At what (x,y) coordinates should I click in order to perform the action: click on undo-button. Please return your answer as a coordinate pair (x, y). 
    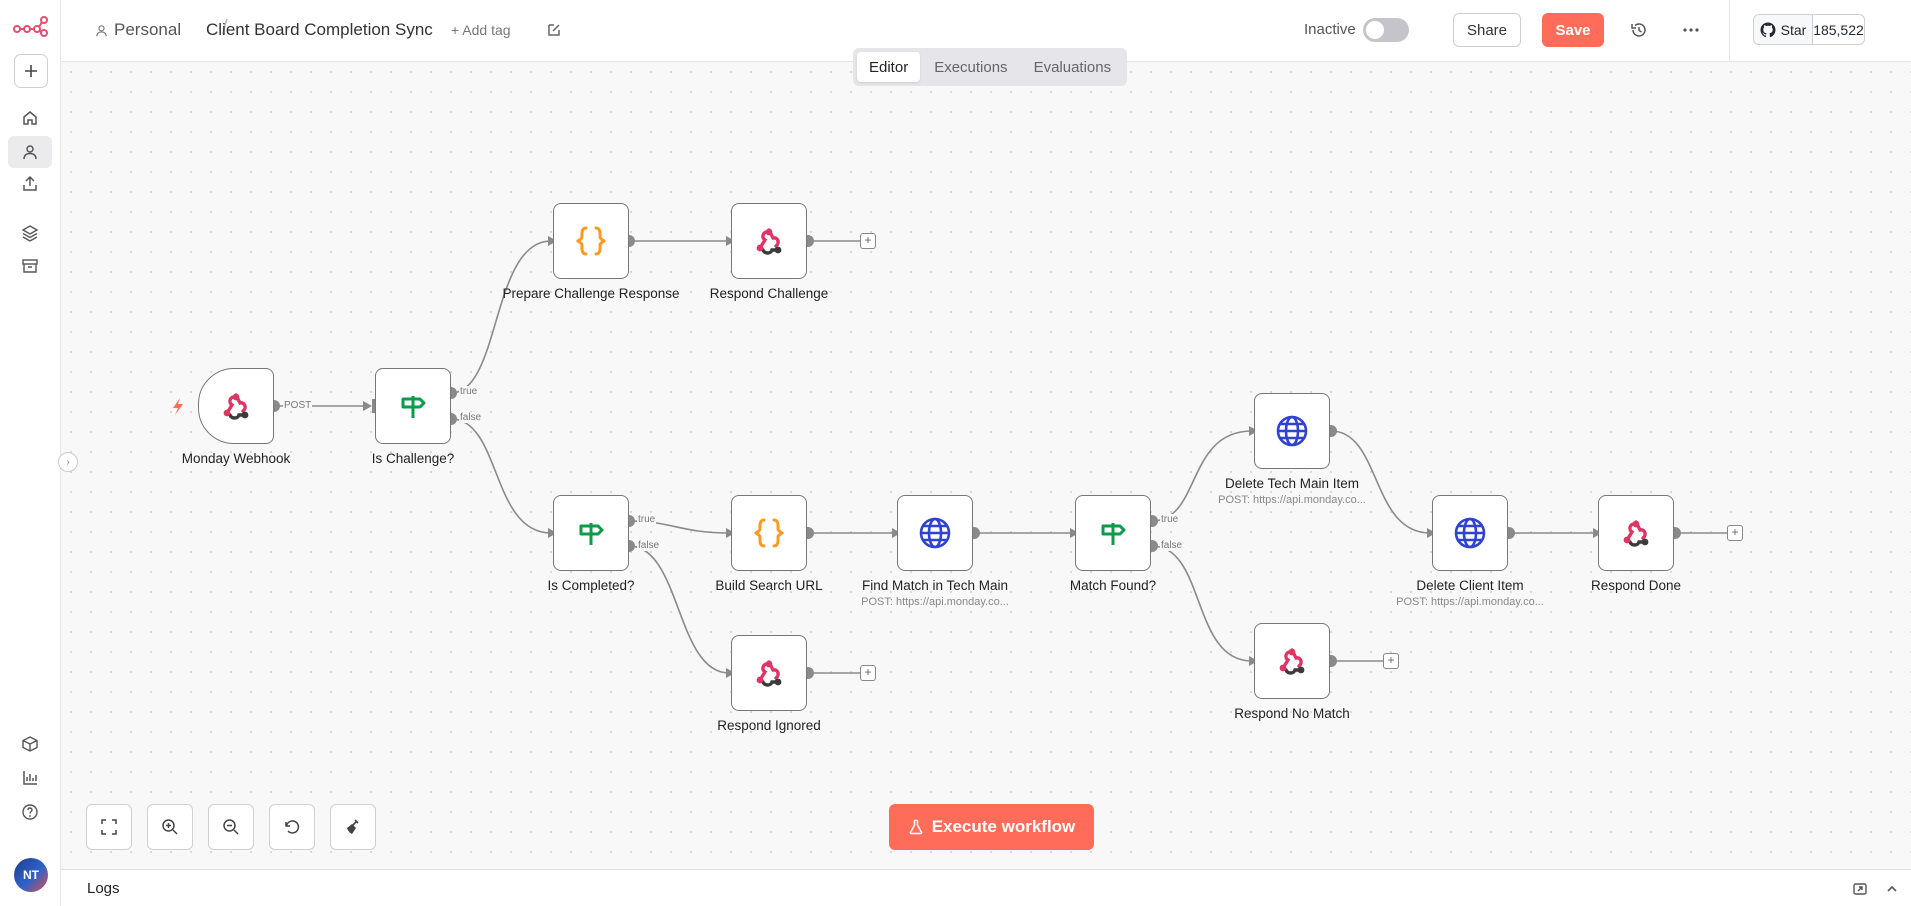
    Looking at the image, I should click on (292, 827).